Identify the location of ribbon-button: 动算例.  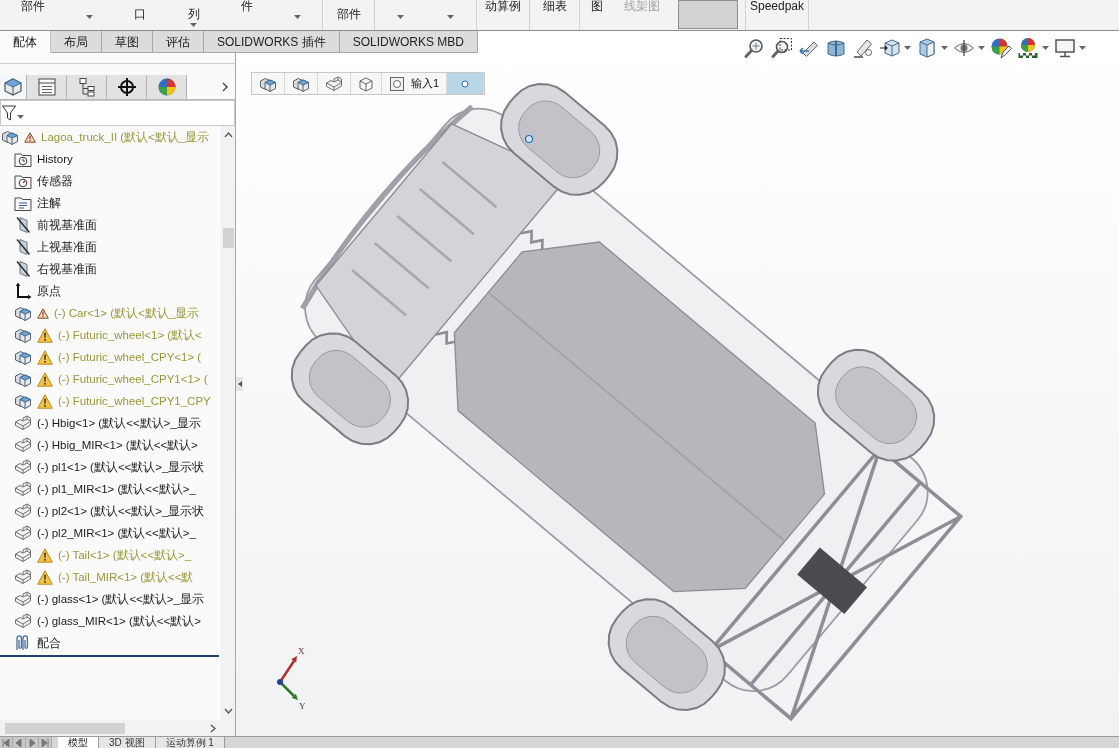
(503, 15).